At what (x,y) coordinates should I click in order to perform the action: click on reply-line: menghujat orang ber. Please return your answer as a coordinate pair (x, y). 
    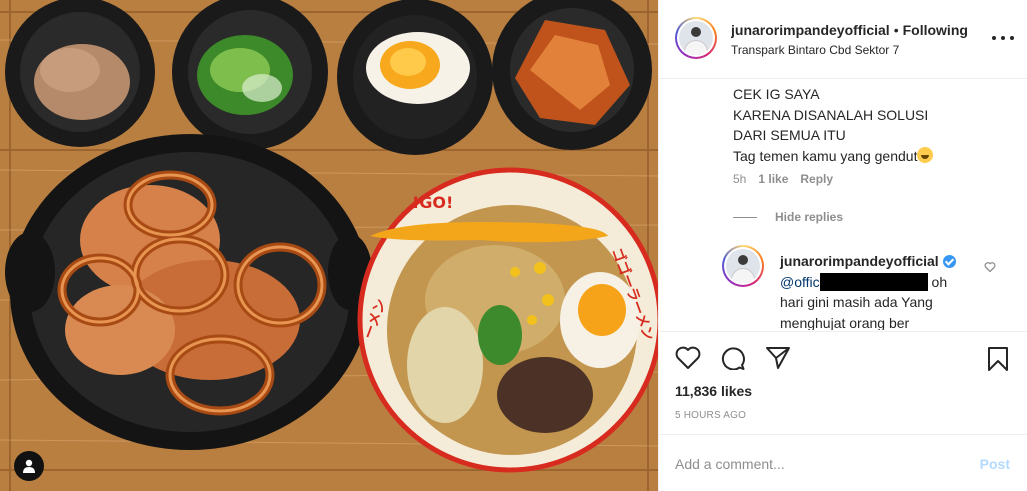
    Looking at the image, I should click on (845, 322).